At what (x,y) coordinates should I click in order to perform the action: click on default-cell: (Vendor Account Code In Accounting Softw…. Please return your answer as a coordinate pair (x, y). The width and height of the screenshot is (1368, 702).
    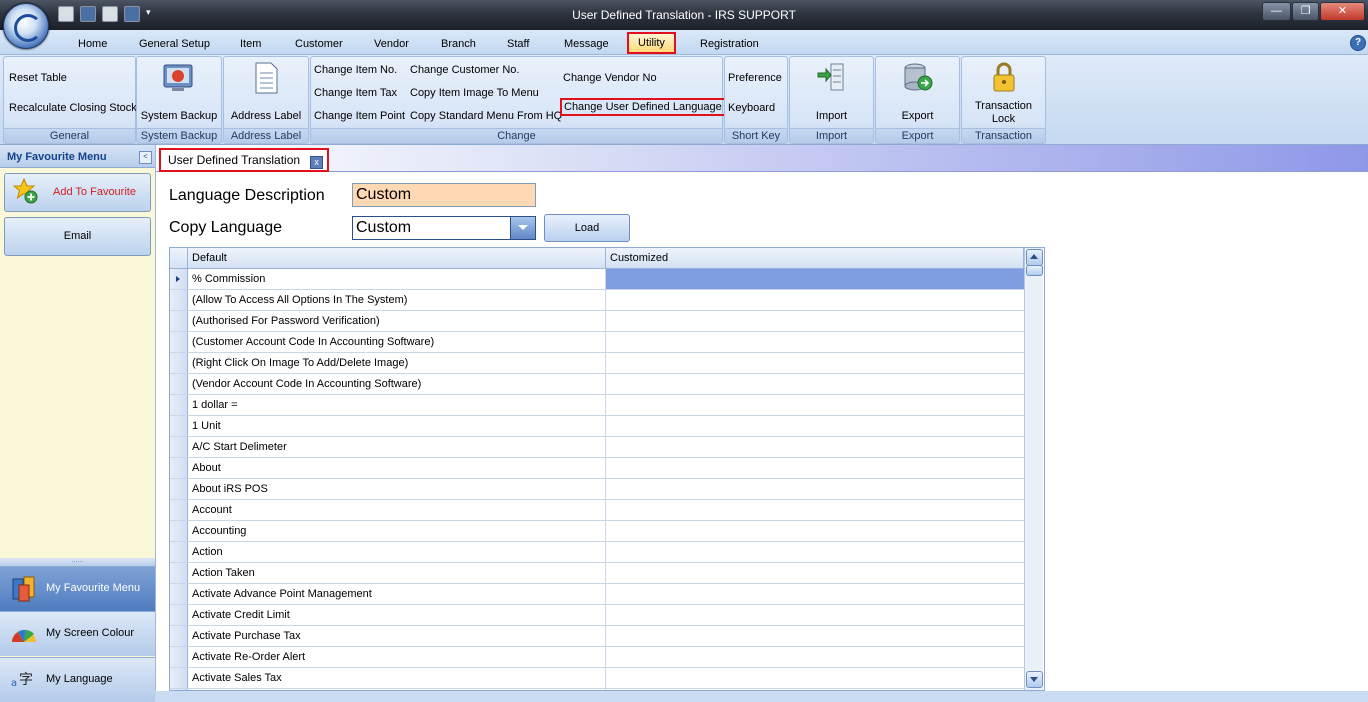
    Looking at the image, I should click on (397, 384).